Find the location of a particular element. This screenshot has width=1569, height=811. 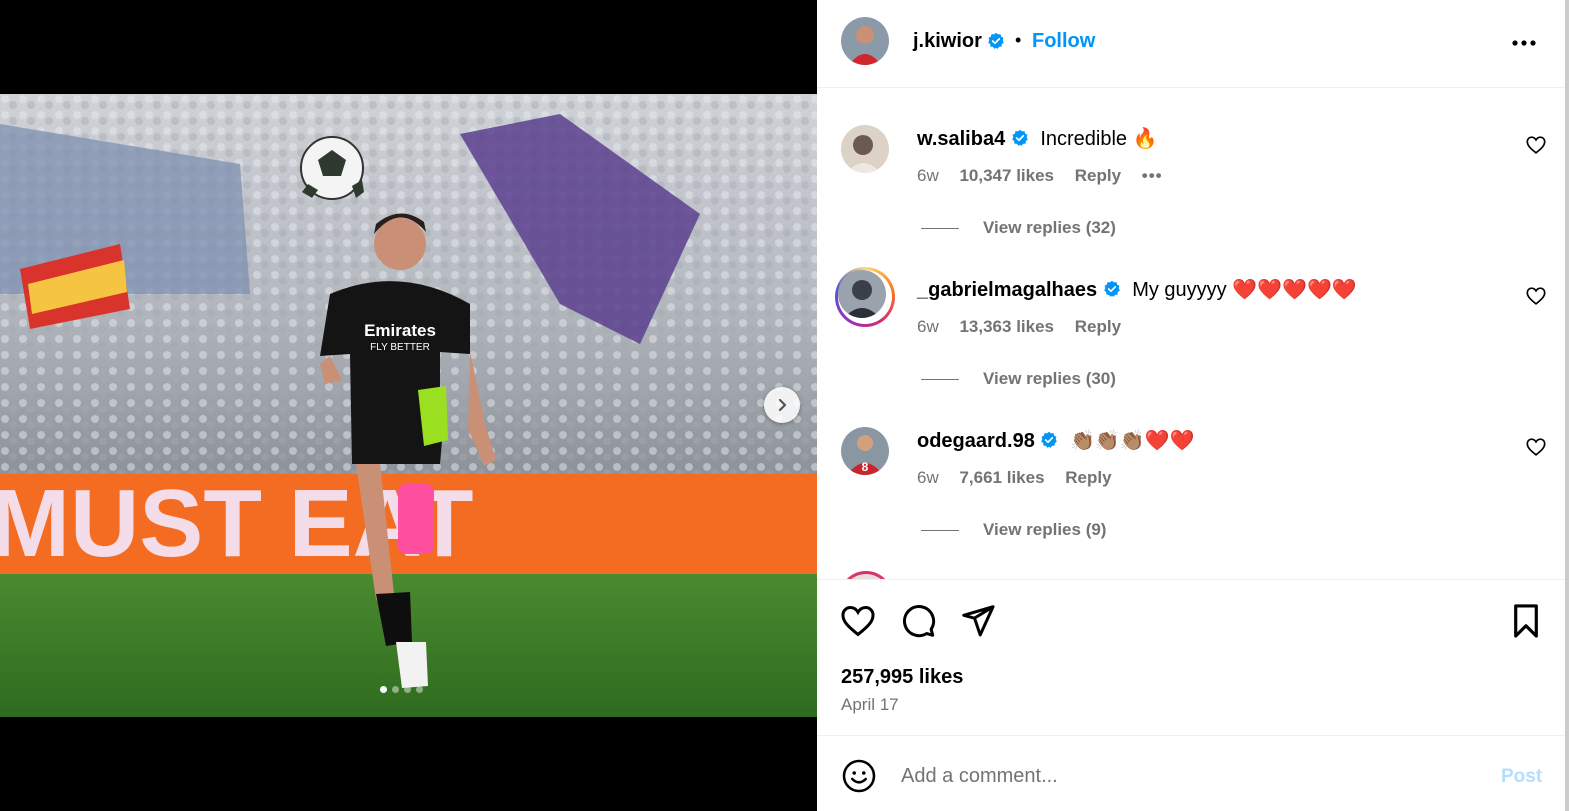

comment-line: _gabrielmagalhaes My guyyyy ❤️❤️❤️❤️❤️ is located at coordinates (1137, 289).